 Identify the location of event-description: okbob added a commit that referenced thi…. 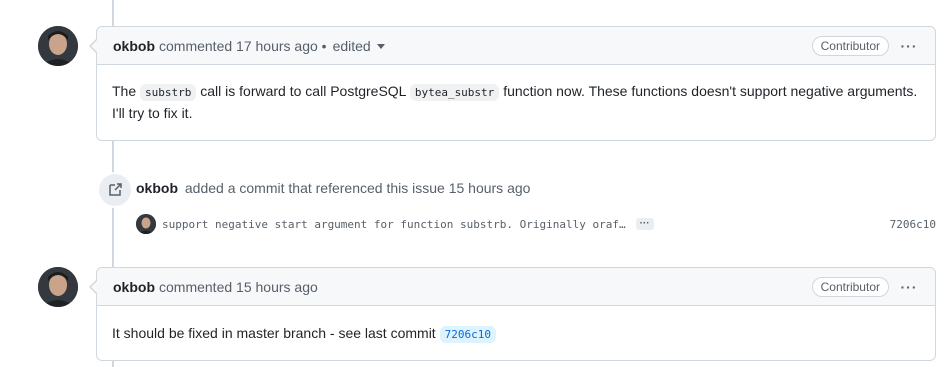
(333, 188).